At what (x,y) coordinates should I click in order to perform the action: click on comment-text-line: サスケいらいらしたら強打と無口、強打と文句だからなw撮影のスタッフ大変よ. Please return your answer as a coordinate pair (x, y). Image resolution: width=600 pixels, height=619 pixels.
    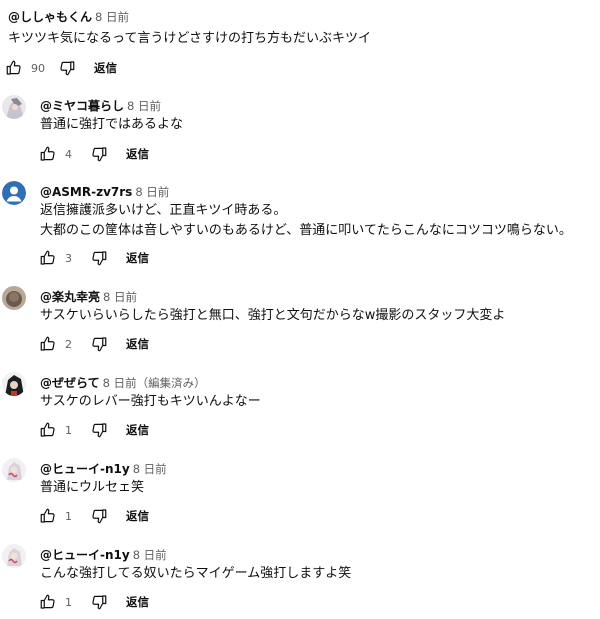
    Looking at the image, I should click on (273, 315).